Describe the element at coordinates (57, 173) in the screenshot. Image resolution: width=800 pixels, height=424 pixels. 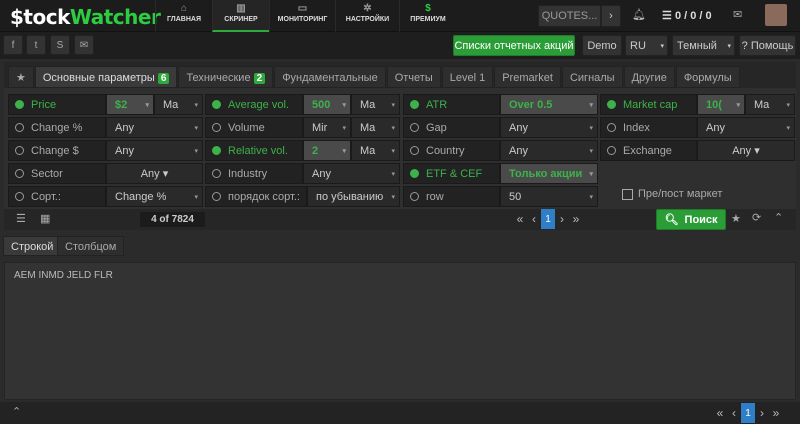
I see `filter-sector-toggle: Sector` at that location.